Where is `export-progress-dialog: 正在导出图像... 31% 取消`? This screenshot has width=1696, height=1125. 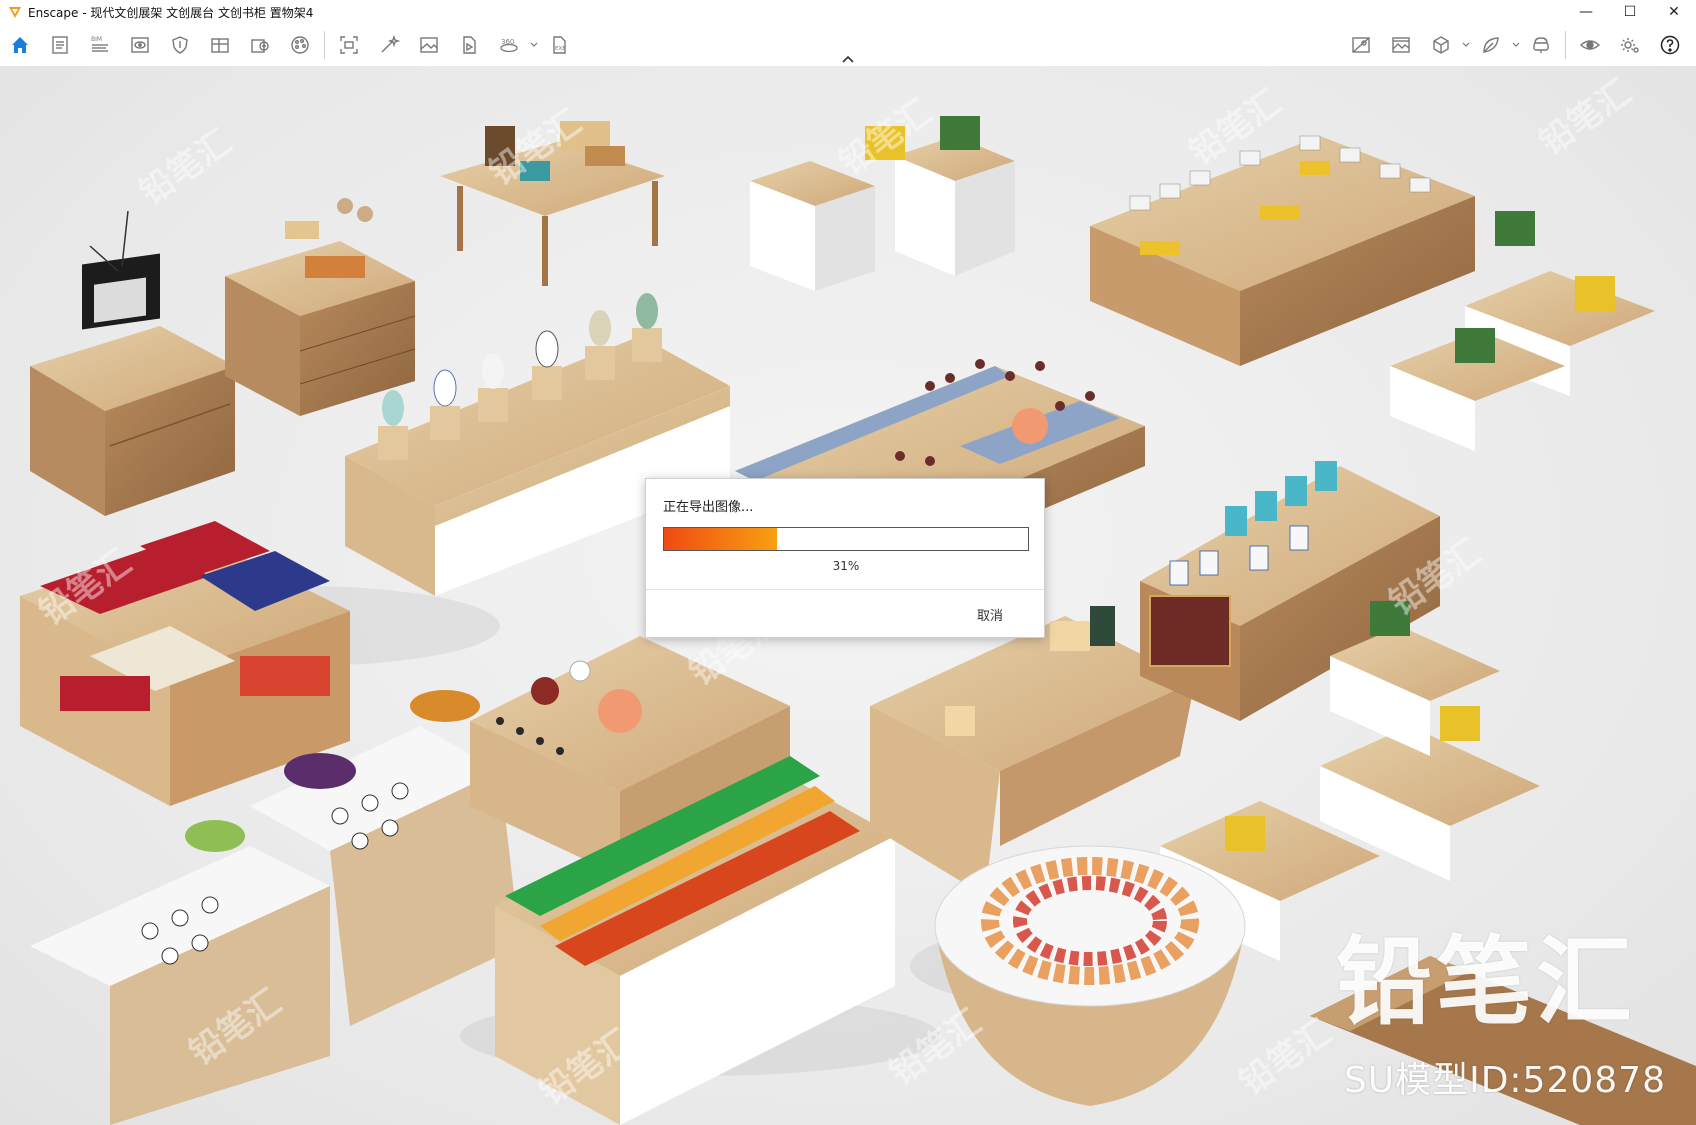 export-progress-dialog: 正在导出图像... 31% 取消 is located at coordinates (845, 558).